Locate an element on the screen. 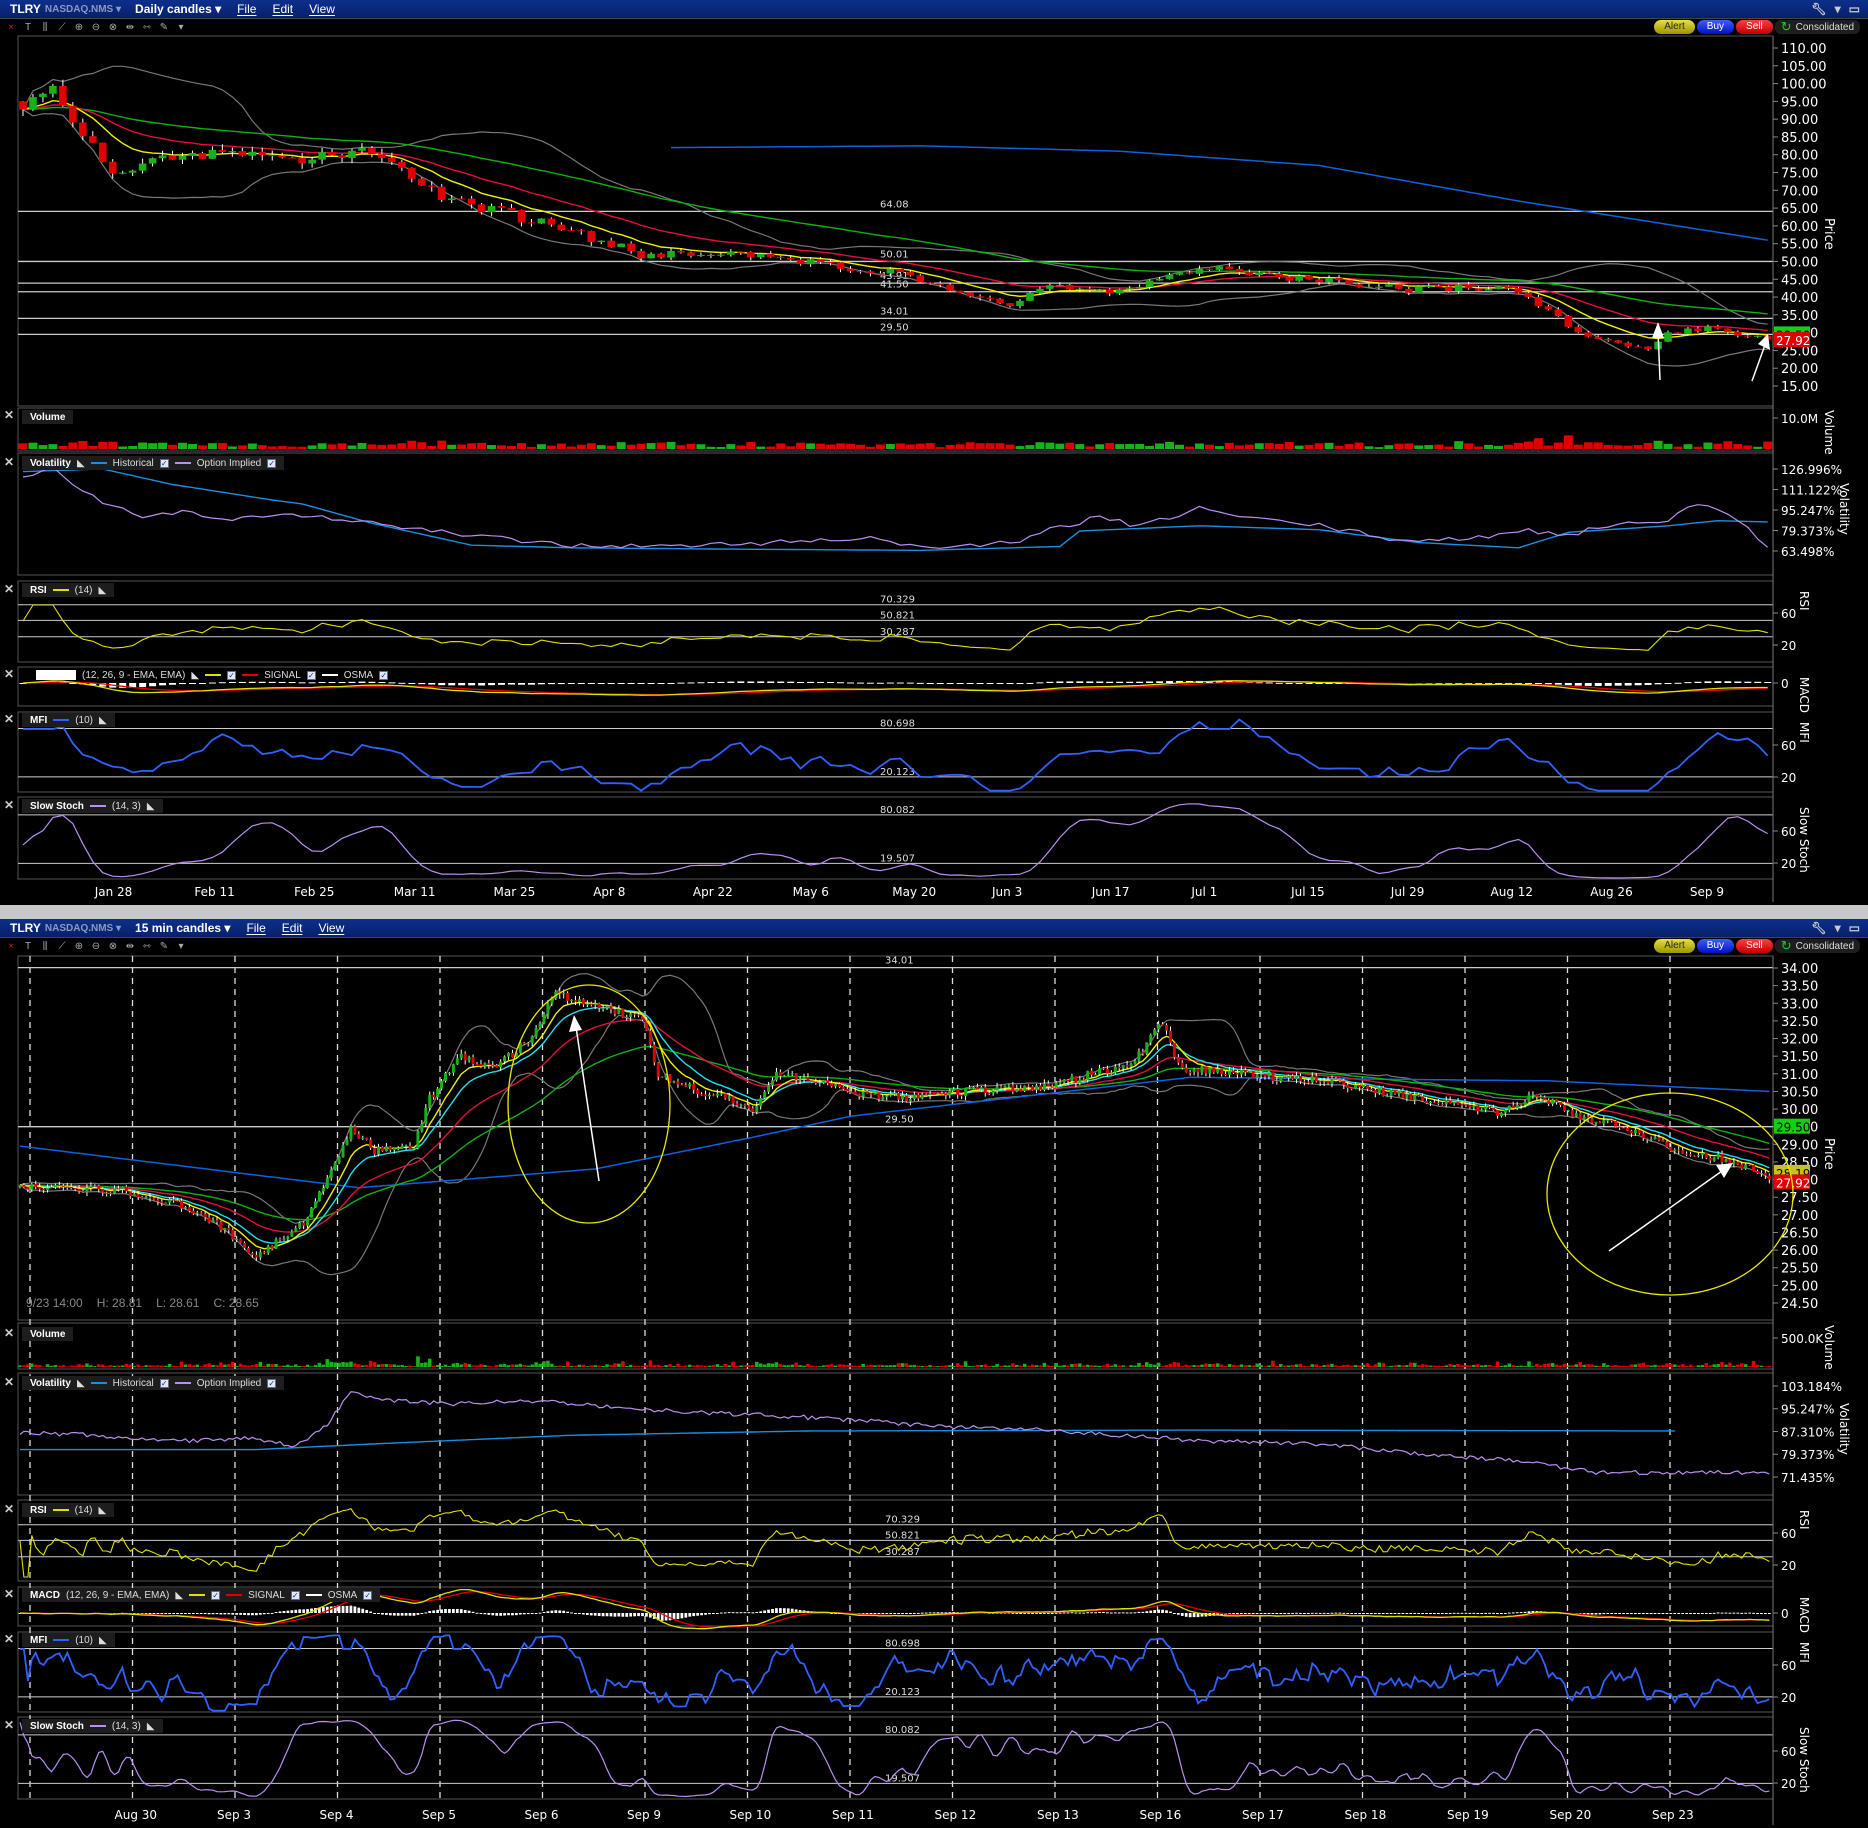  timeframe-dropdown: Daily candles ▾ is located at coordinates (178, 9).